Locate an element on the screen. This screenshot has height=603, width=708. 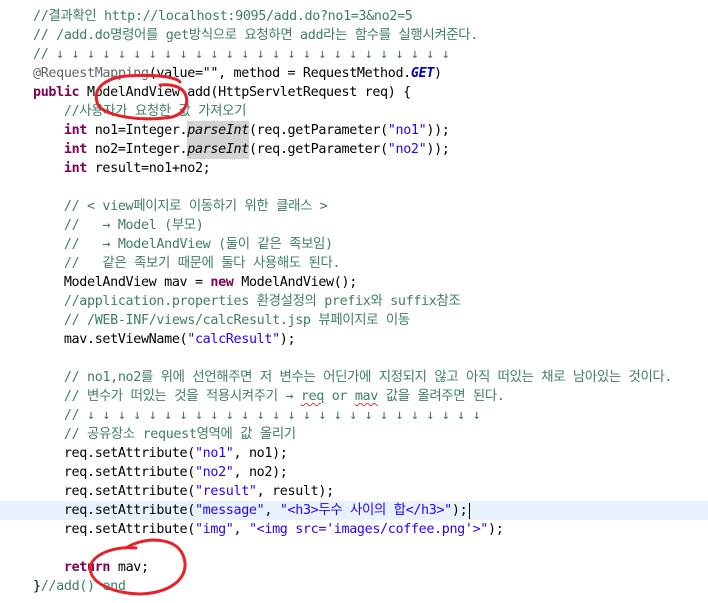
code-token: //사용자가 요청한 값 가져오기 is located at coordinates (155, 111).